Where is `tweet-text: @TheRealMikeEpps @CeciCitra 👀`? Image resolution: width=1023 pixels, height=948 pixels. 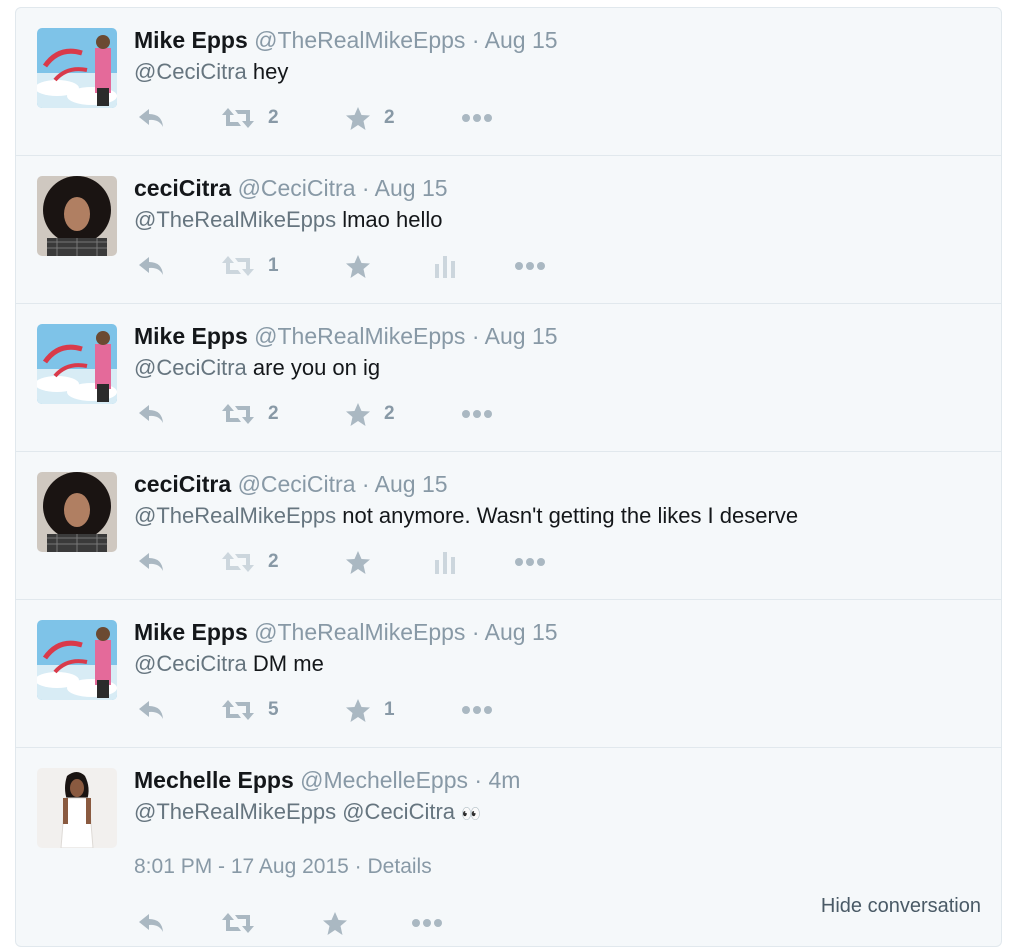
tweet-text: @TheRealMikeEpps @CeciCitra 👀 is located at coordinates (557, 813).